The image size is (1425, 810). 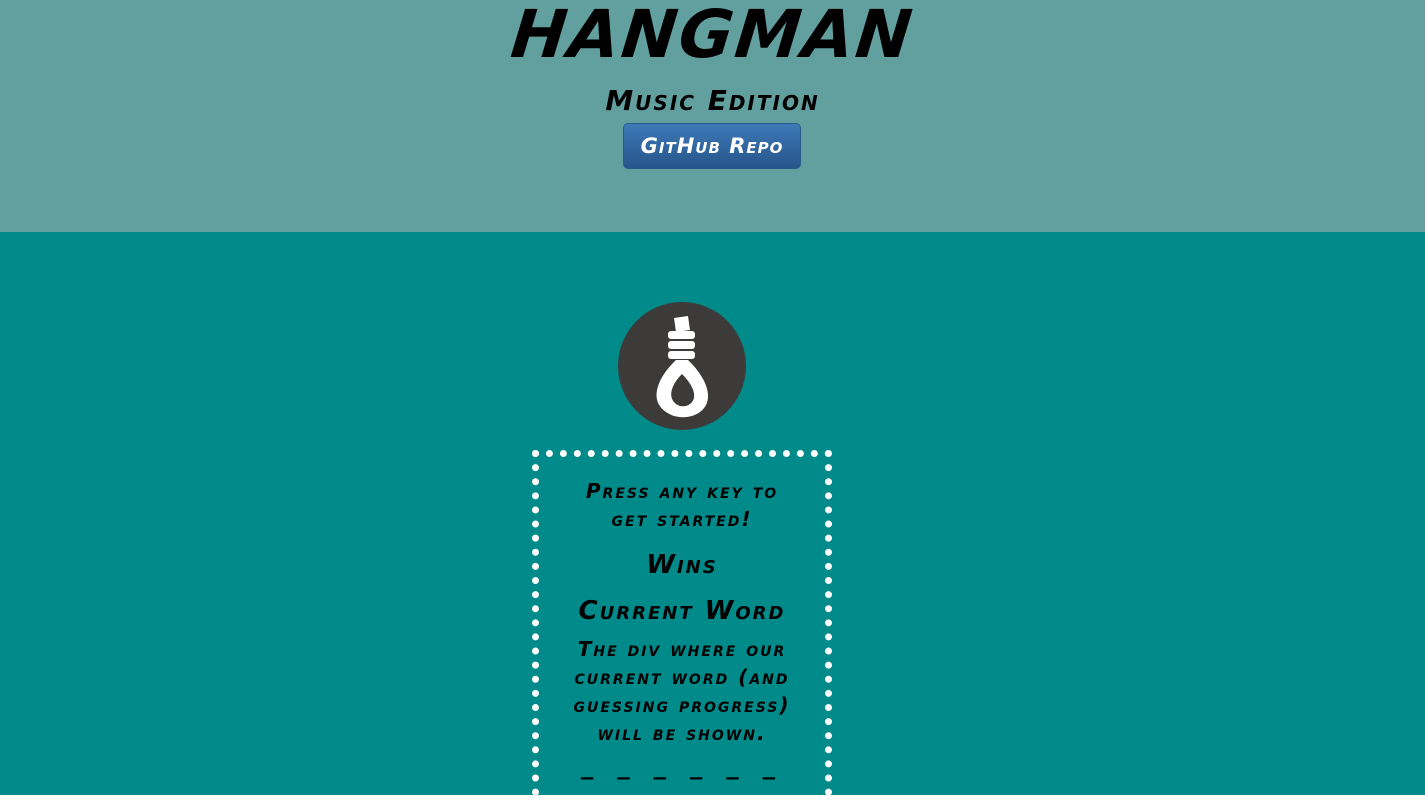 What do you see at coordinates (712, 100) in the screenshot?
I see `page-subtitle: Music Edition` at bounding box center [712, 100].